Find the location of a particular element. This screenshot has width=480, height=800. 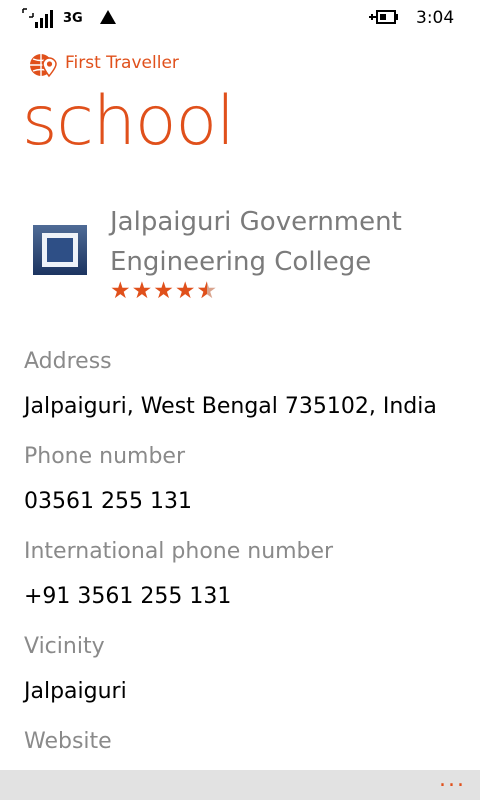

vicinity-value: Jalpaiguri is located at coordinates (75, 691).